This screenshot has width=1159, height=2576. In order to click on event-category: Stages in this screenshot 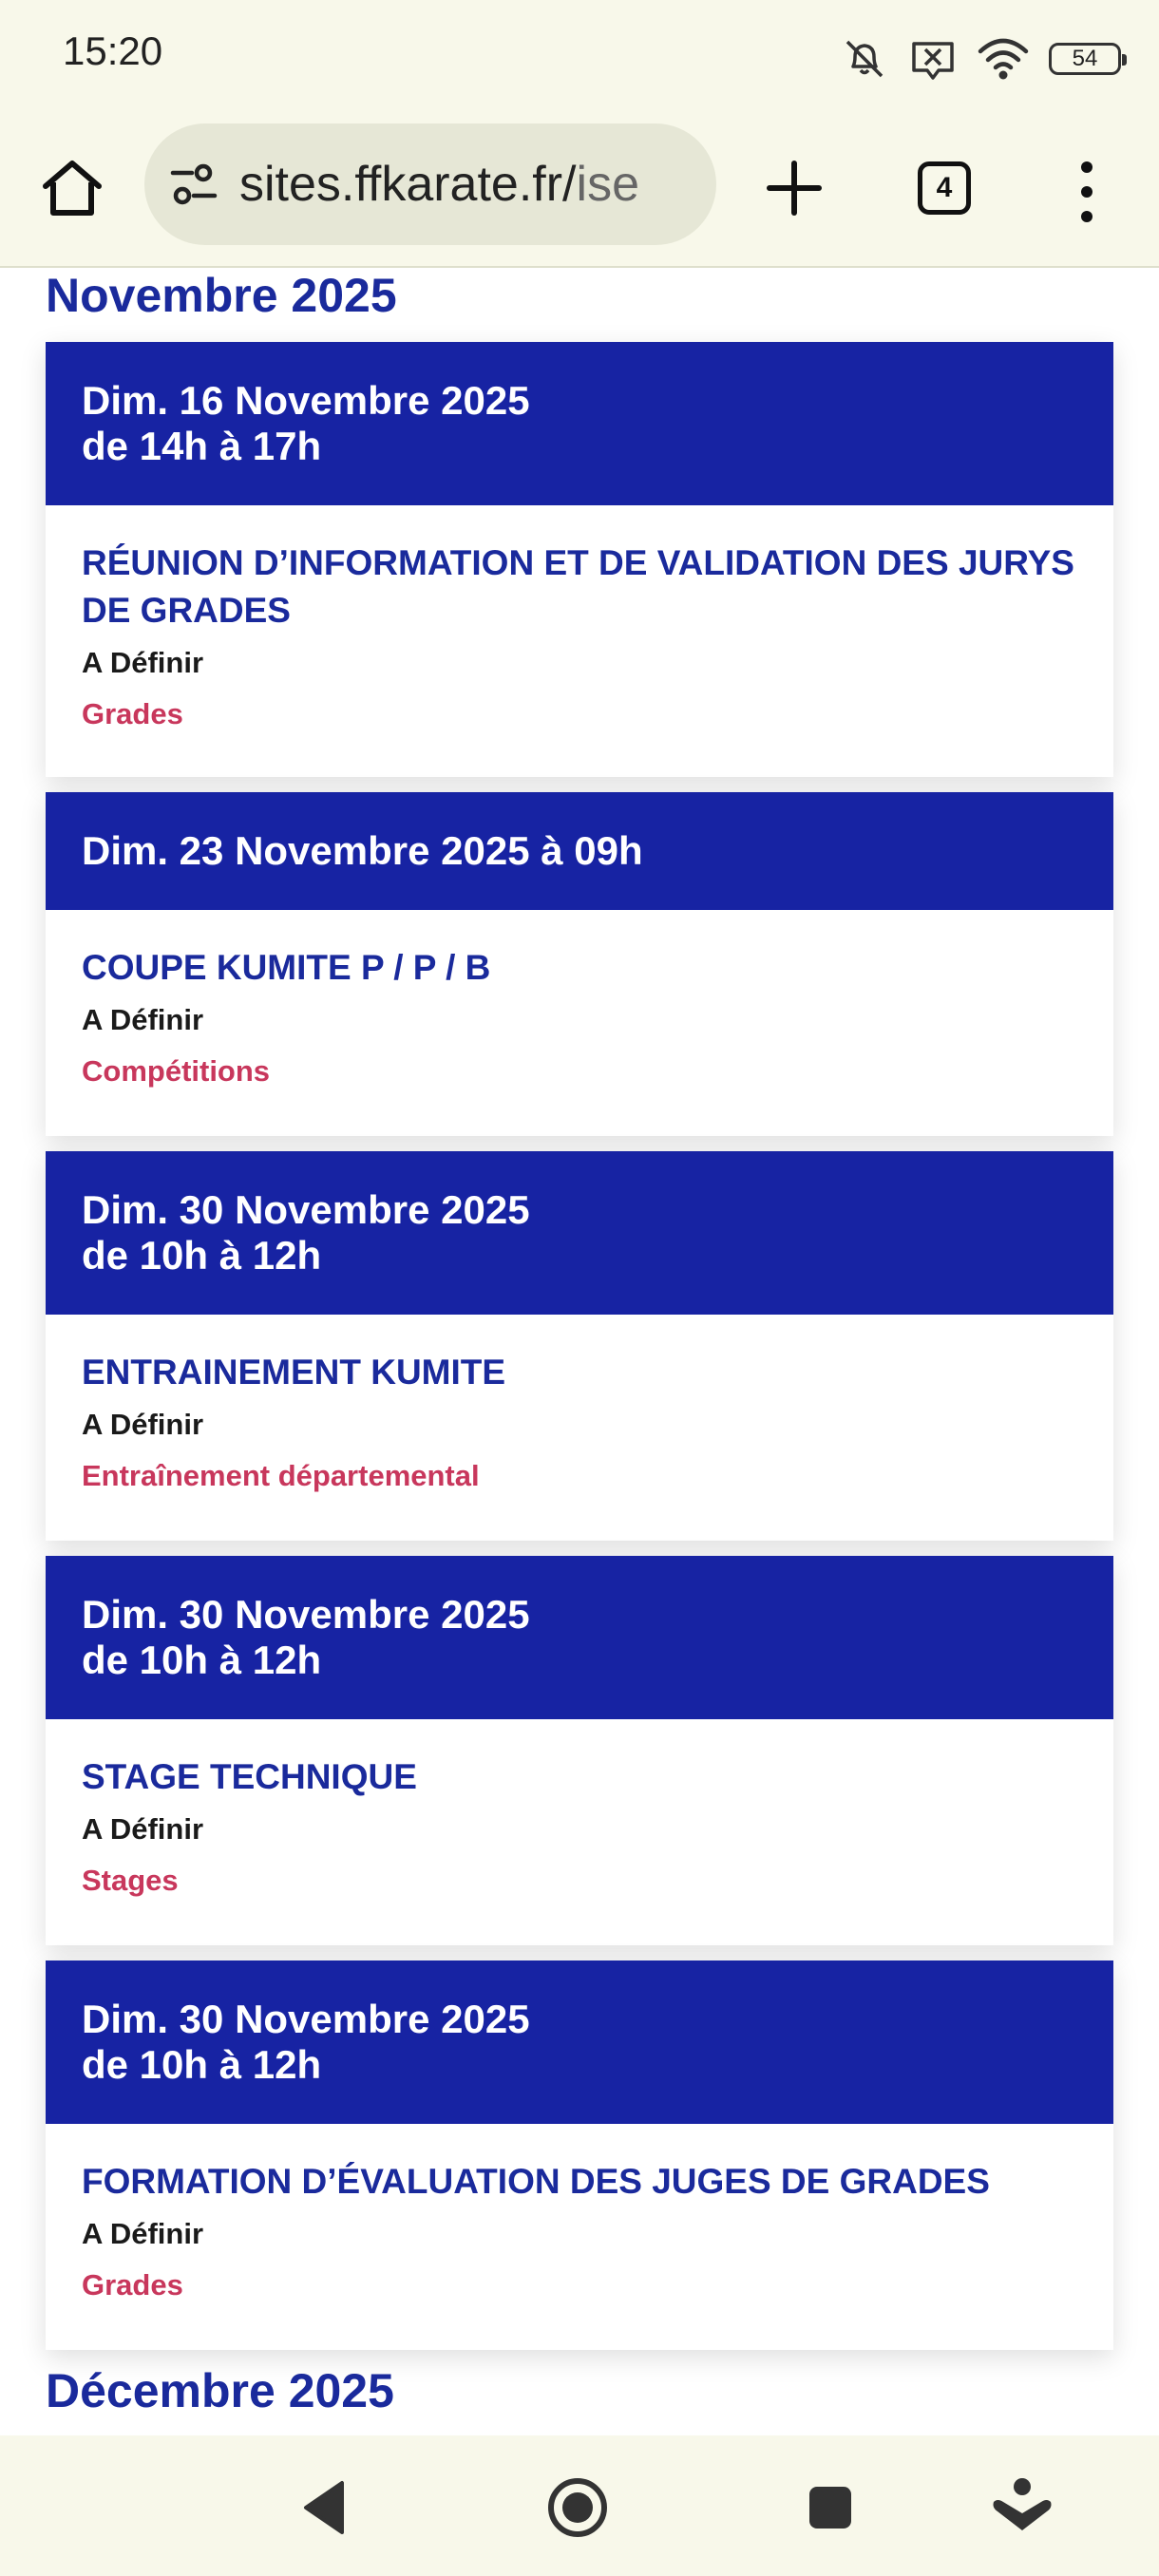, I will do `click(579, 1881)`.